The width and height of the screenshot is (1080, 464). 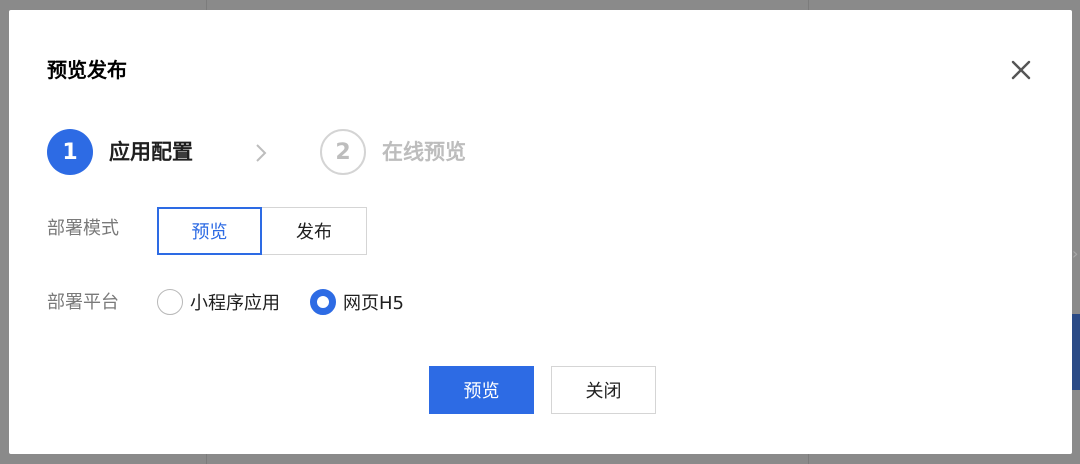 I want to click on step-online-preview: 2 在线预览, so click(x=393, y=152).